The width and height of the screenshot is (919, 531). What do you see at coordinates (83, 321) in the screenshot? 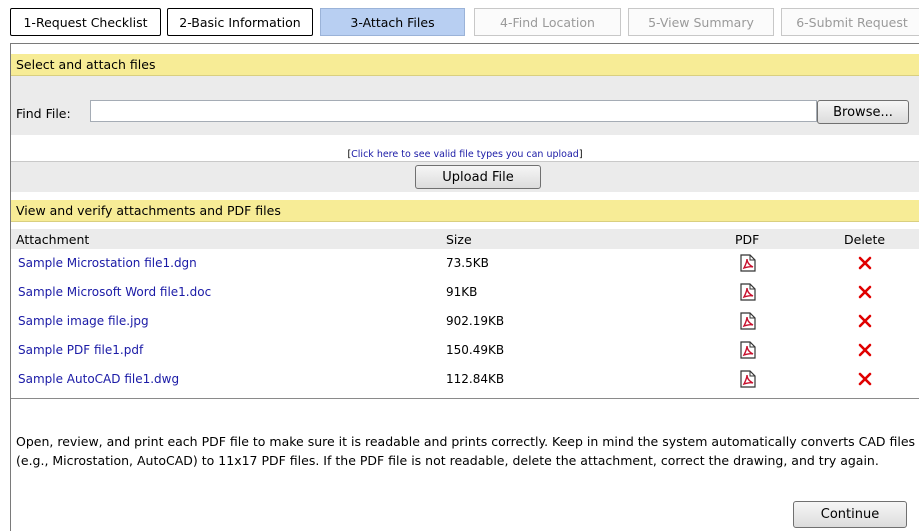
I see `attachment-link: Sample image file.jpg` at bounding box center [83, 321].